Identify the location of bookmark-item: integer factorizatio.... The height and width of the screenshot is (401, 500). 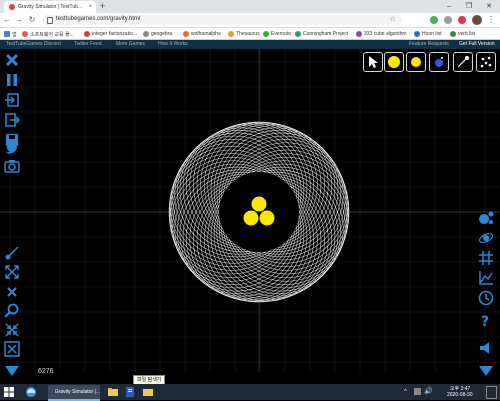
(110, 34).